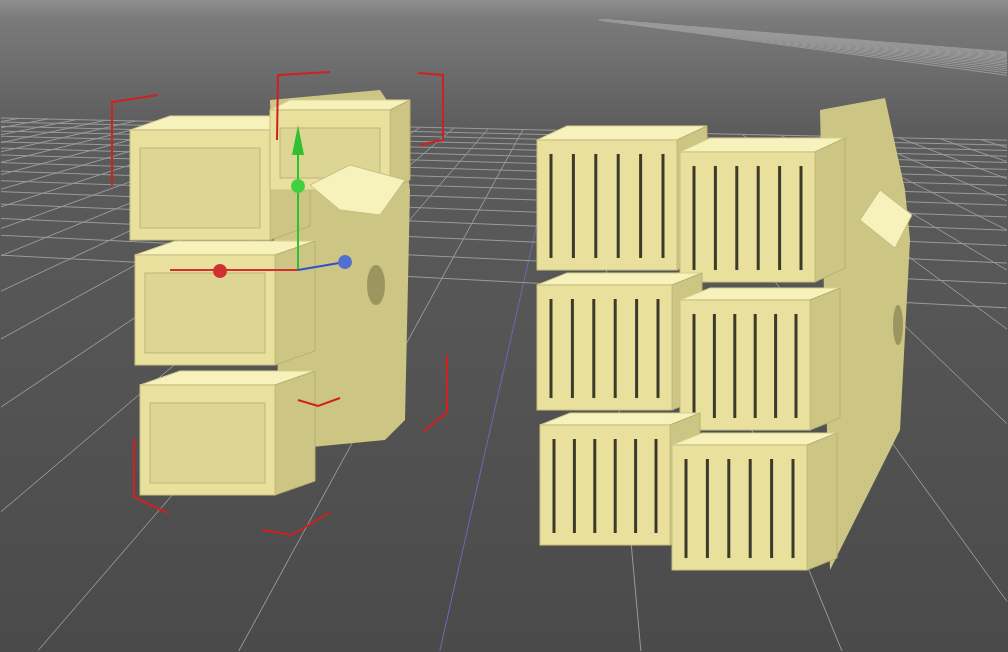 This screenshot has height=652, width=1008. I want to click on move-gizmo-icon, so click(260, 201).